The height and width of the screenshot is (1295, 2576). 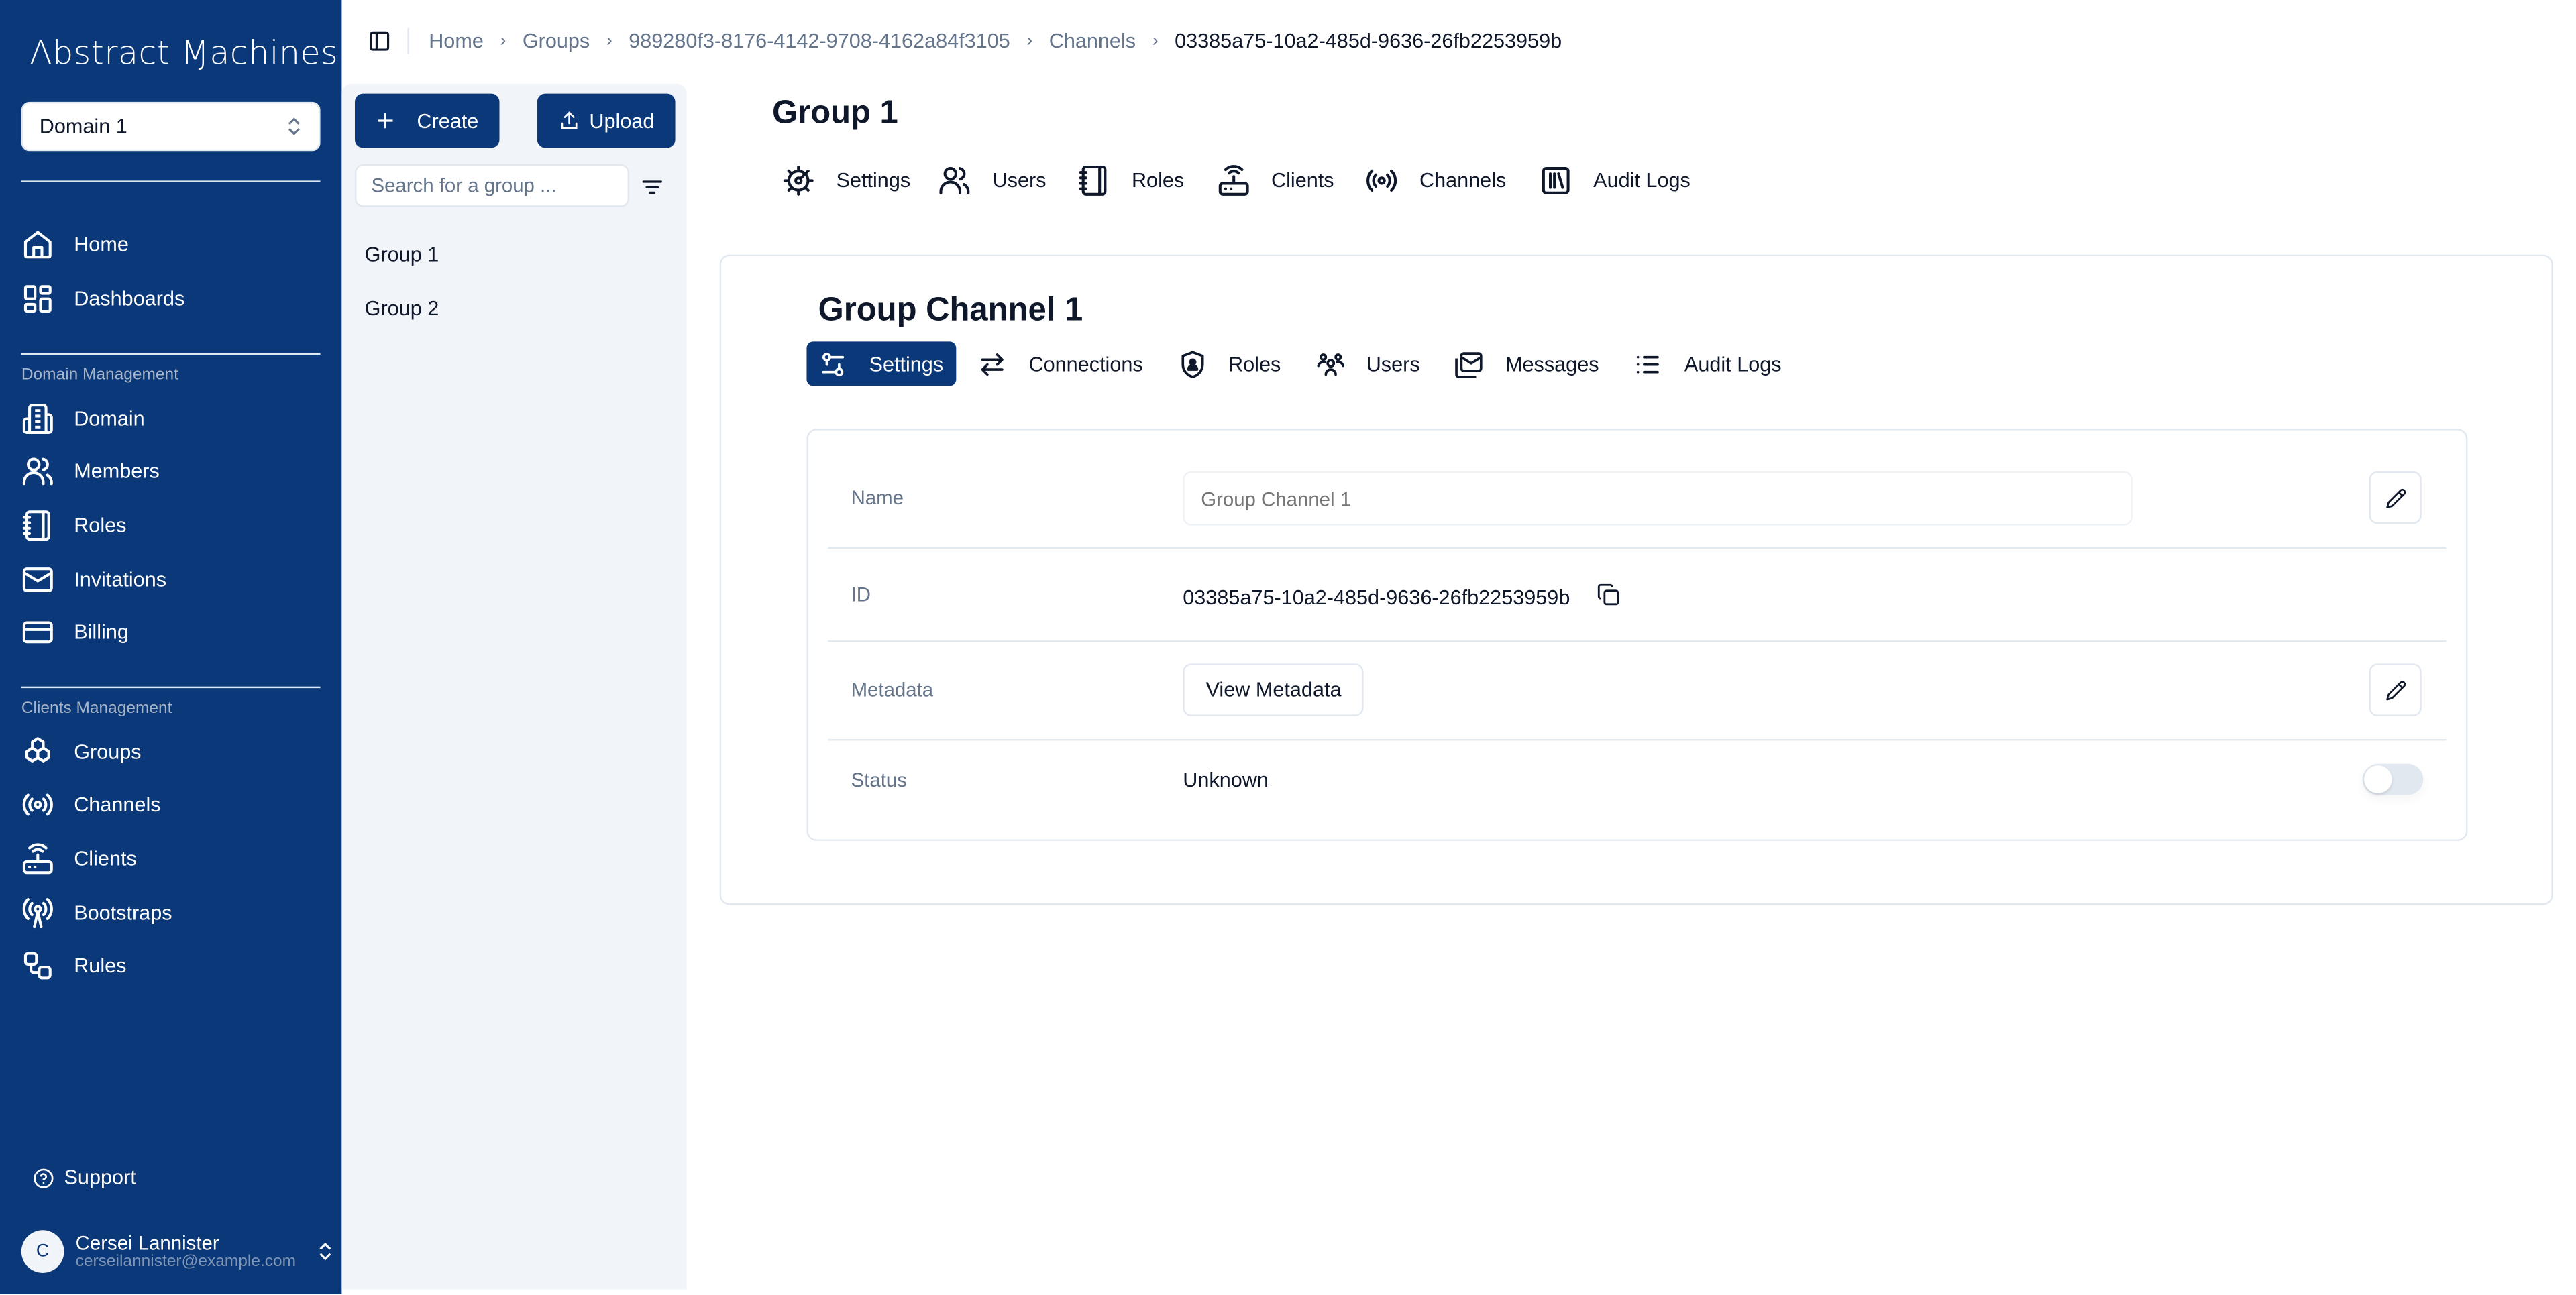 I want to click on sidebar-item-label: Roles, so click(x=100, y=525).